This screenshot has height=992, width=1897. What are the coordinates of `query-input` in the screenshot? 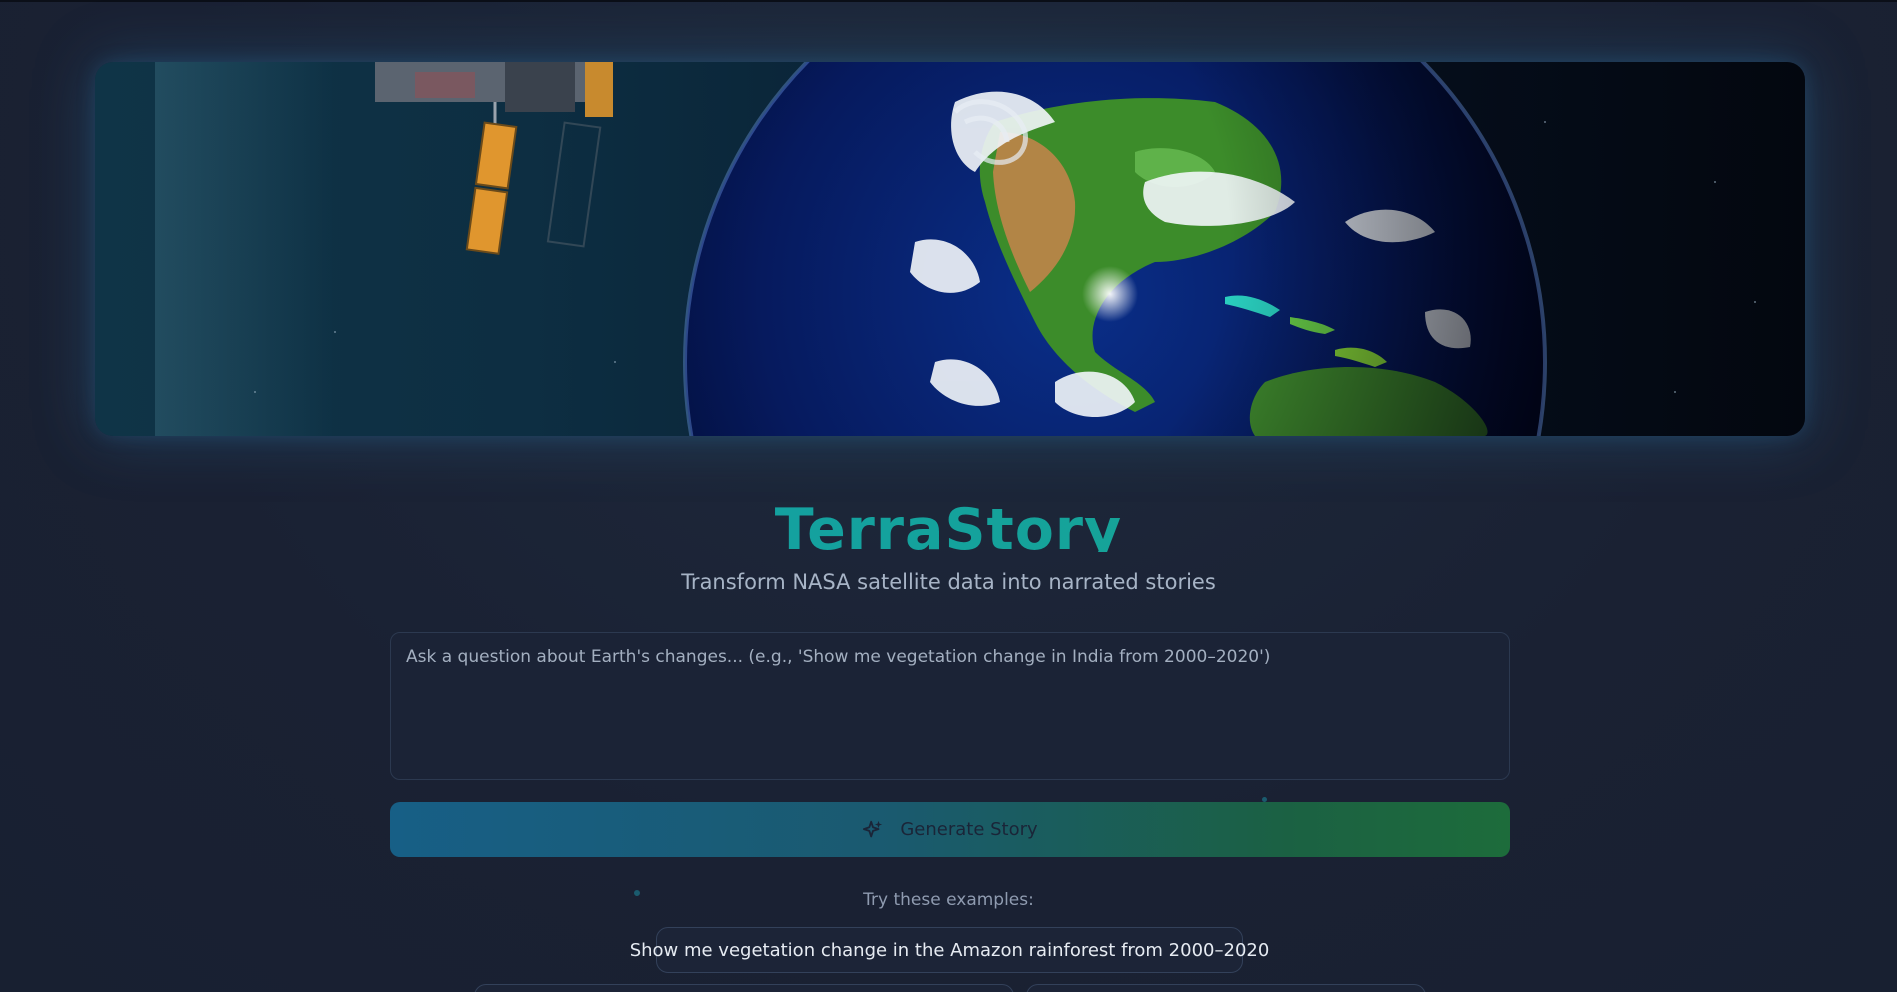 It's located at (950, 706).